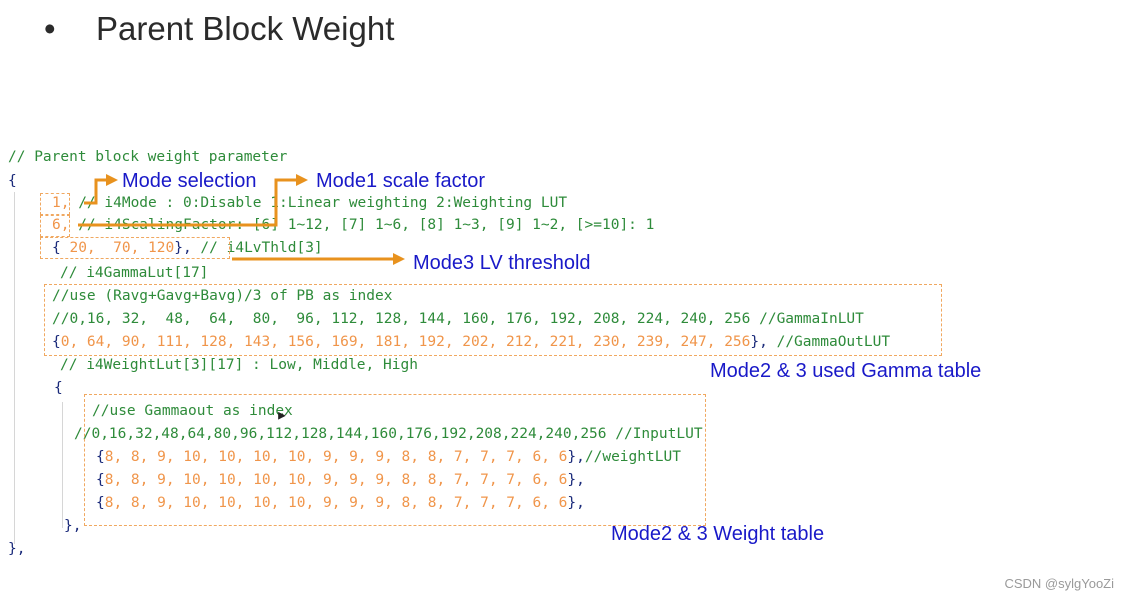 The height and width of the screenshot is (601, 1128). What do you see at coordinates (1059, 583) in the screenshot?
I see `watermark: CSDN @sylgYooZi` at bounding box center [1059, 583].